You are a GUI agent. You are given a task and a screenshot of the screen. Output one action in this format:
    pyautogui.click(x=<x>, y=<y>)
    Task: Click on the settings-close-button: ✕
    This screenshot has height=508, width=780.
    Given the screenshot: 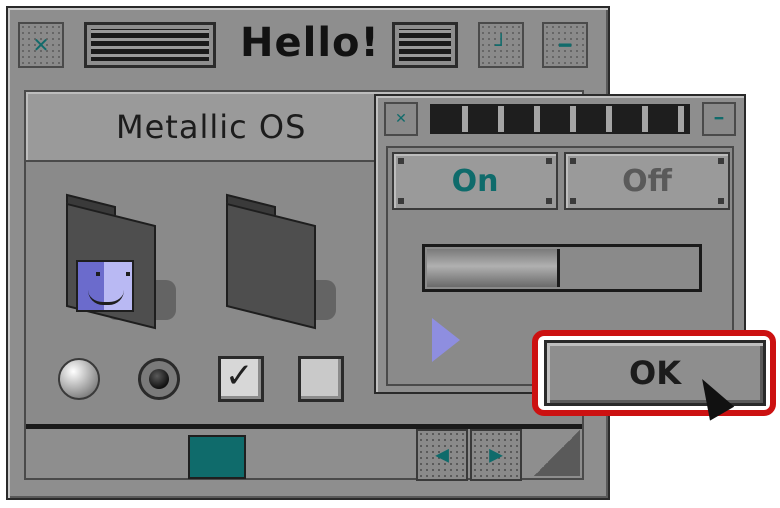 What is the action you would take?
    pyautogui.click(x=401, y=119)
    